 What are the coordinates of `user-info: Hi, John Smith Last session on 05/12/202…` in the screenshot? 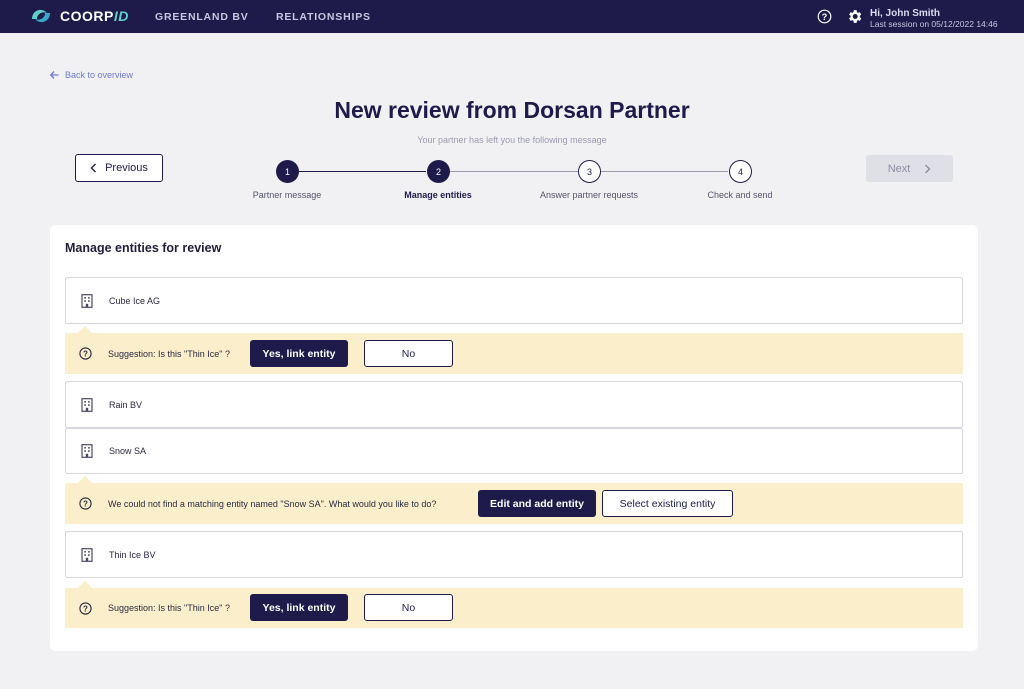 It's located at (934, 18).